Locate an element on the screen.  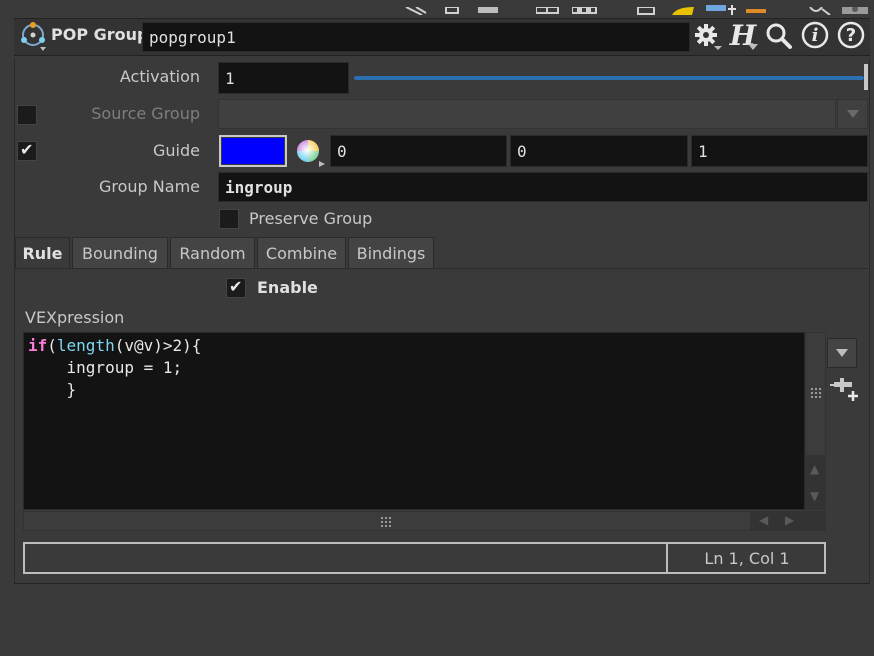
source-group-label: Source Group is located at coordinates (145, 113).